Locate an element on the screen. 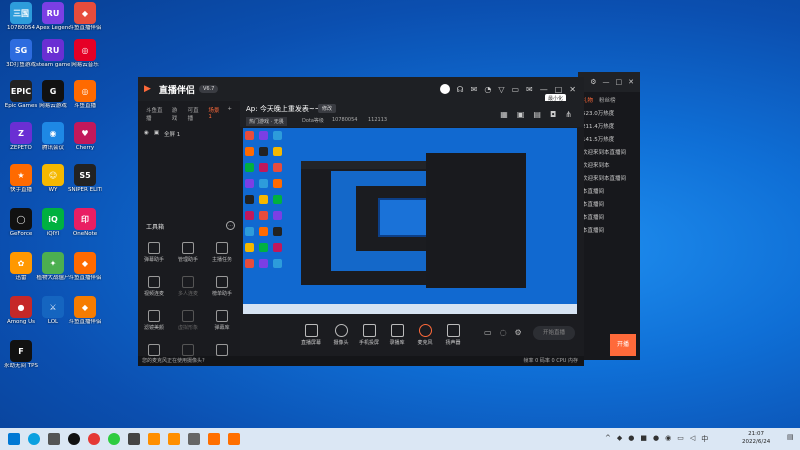  desktop-icon: ● Among Us is located at coordinates (21, 310).